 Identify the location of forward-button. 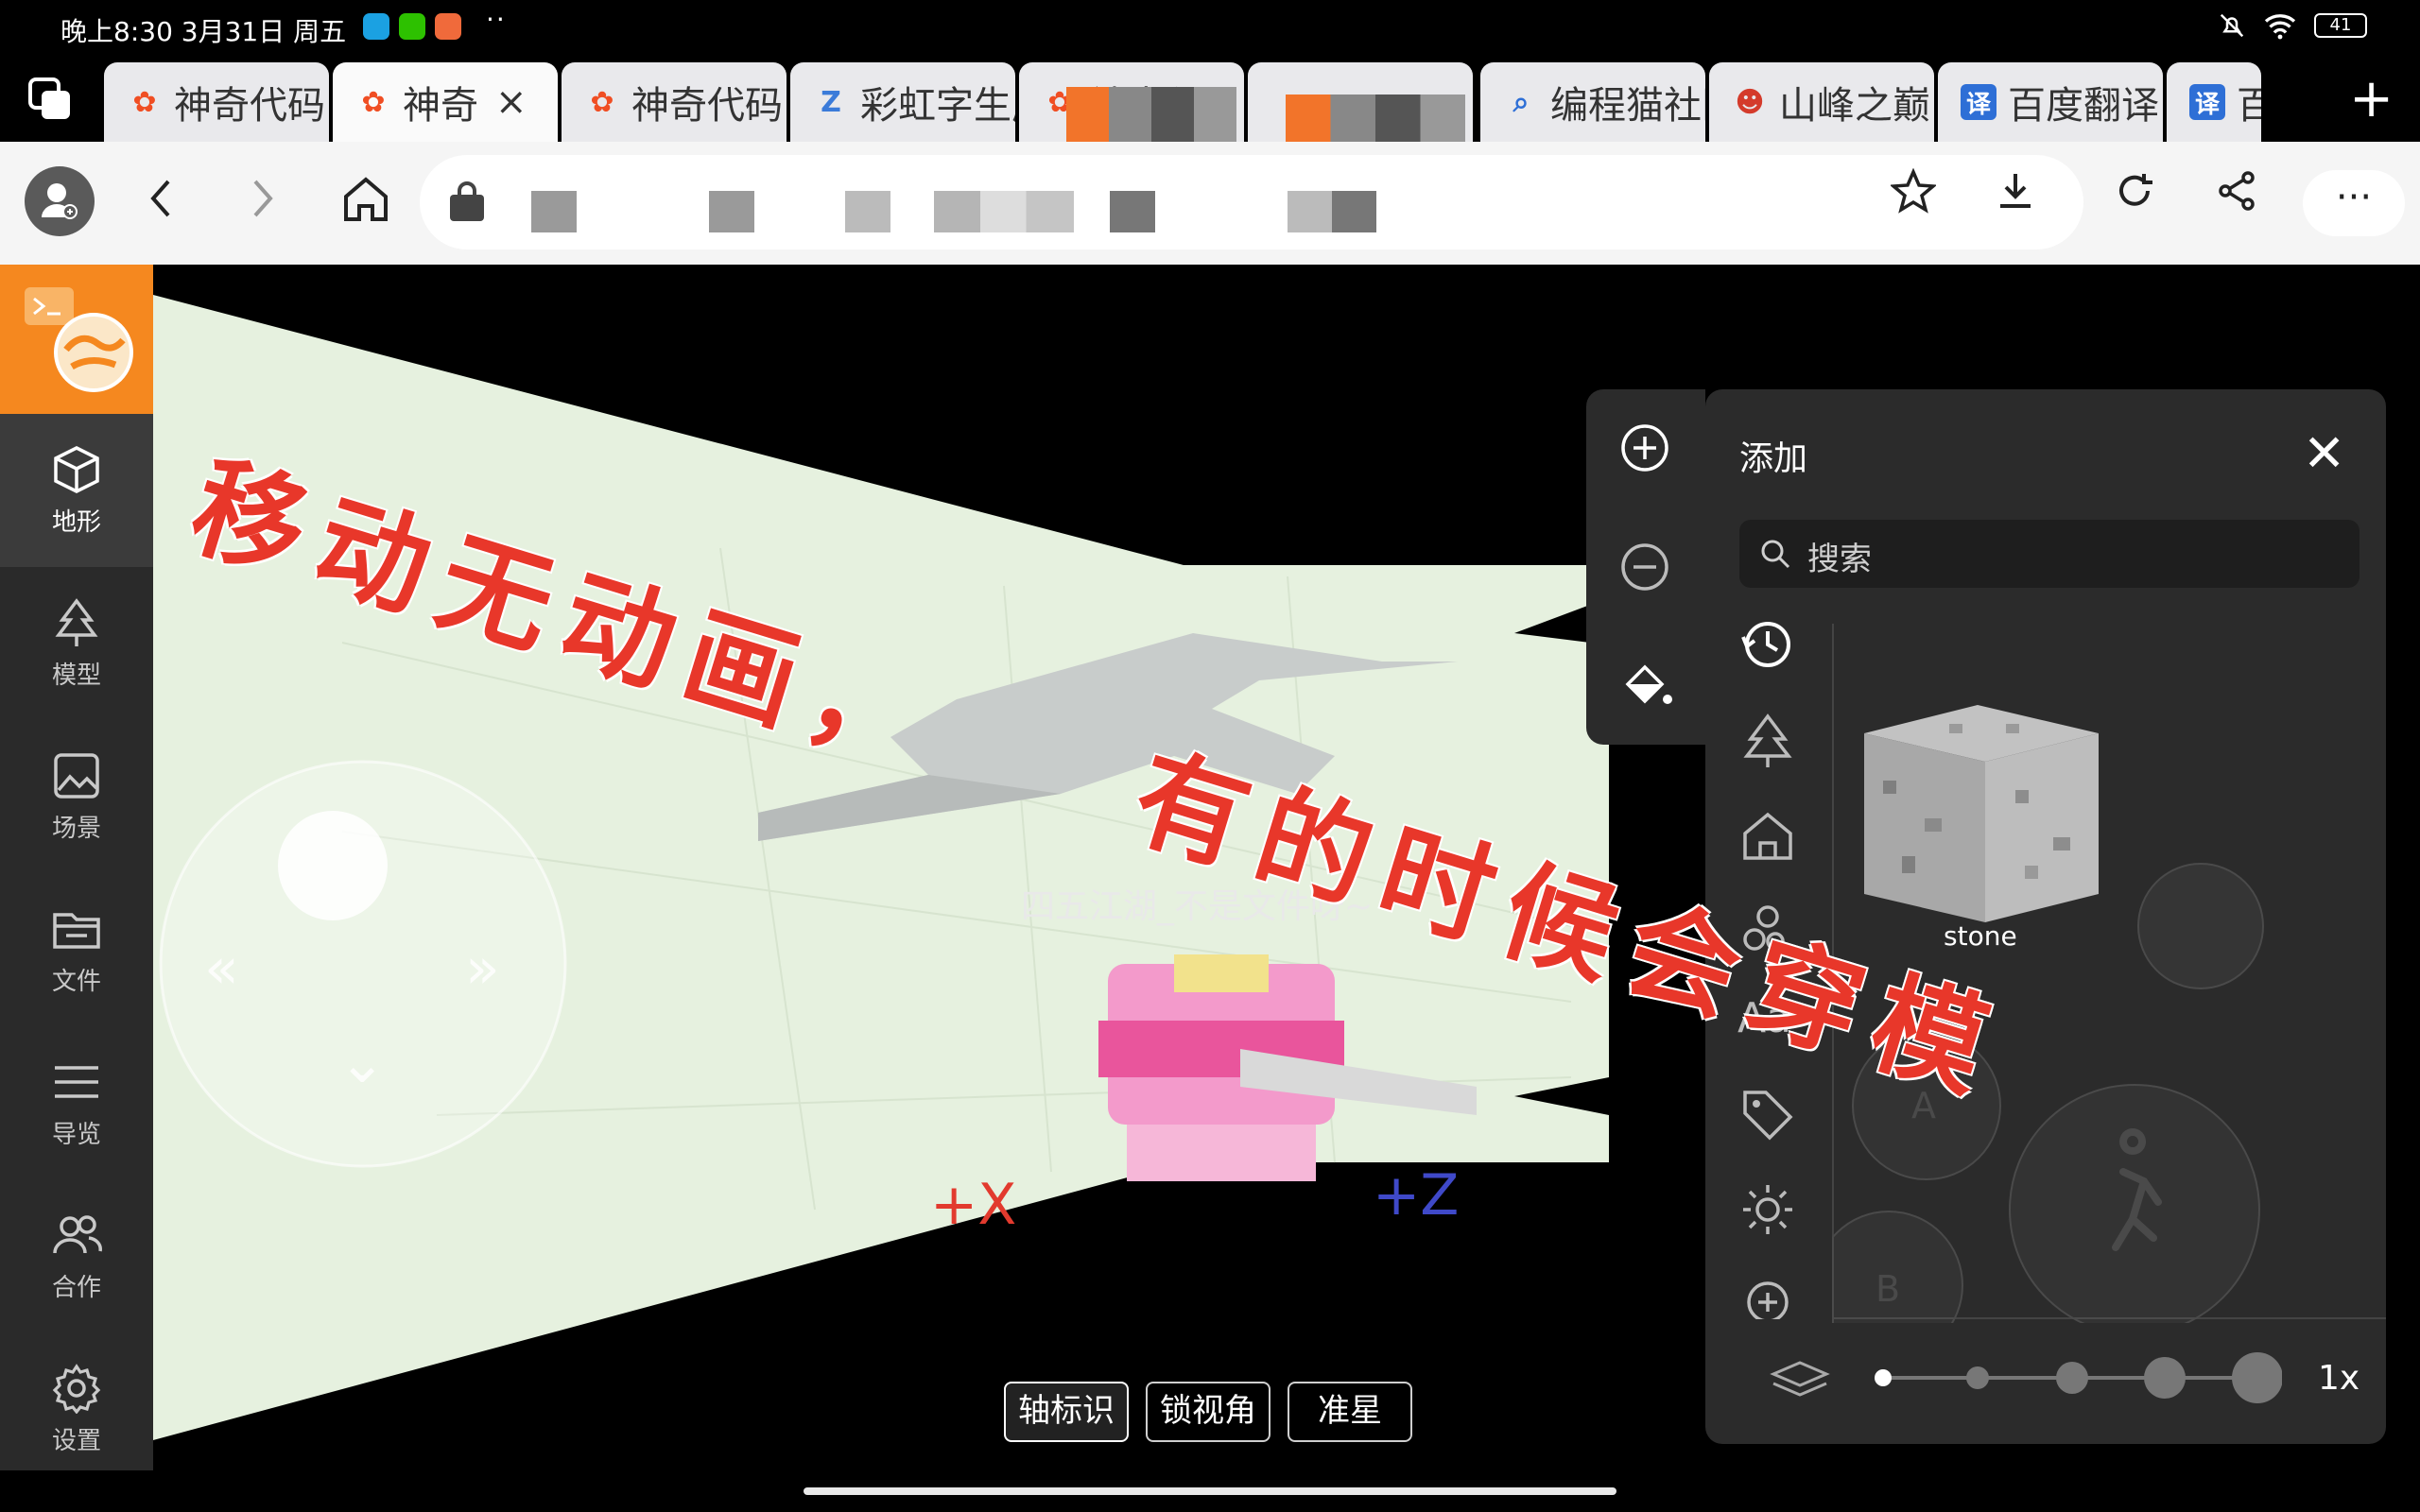
(263, 204).